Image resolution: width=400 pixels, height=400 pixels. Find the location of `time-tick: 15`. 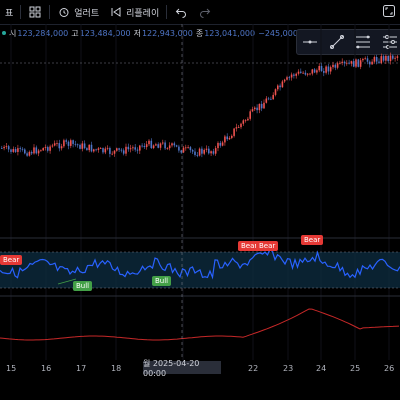

time-tick: 15 is located at coordinates (11, 368).